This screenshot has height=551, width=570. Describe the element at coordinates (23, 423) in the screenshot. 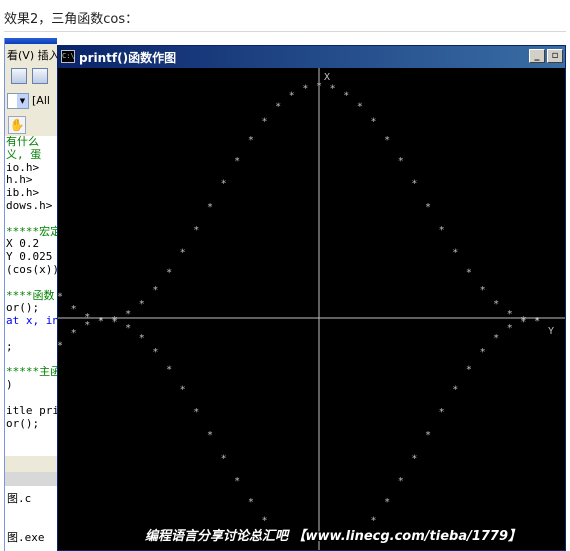

I see `code-line: or();` at that location.